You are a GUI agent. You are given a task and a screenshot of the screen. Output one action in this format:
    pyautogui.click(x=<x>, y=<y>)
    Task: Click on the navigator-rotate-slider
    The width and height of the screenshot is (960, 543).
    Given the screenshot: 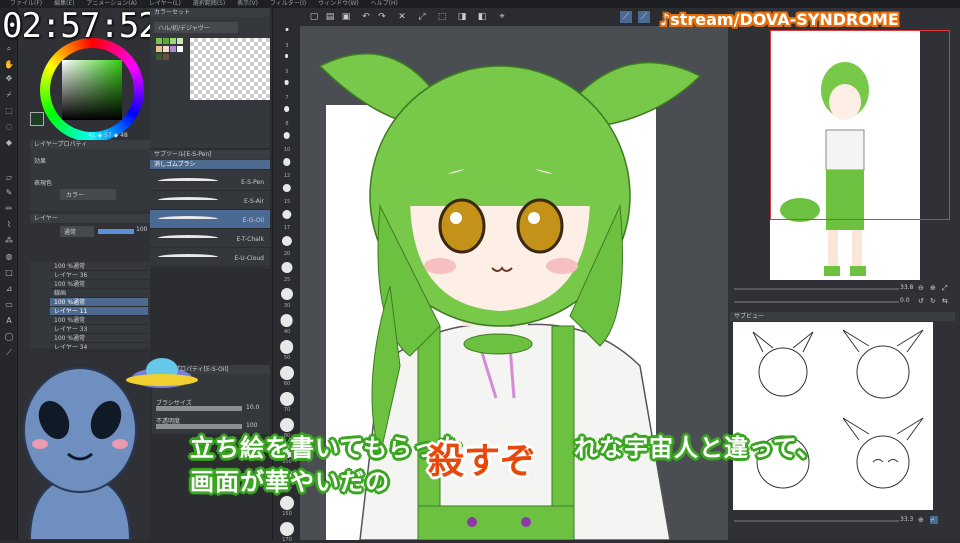 What is the action you would take?
    pyautogui.click(x=816, y=302)
    